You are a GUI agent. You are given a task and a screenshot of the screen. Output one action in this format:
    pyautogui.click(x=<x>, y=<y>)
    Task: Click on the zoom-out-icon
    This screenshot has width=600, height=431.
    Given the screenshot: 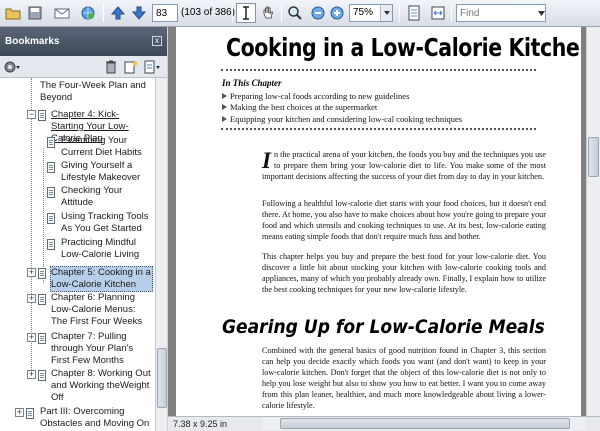 What is the action you would take?
    pyautogui.click(x=318, y=13)
    